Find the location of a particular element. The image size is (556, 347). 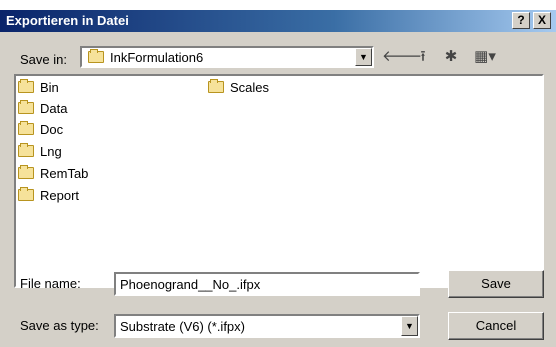

list-item-label: Report is located at coordinates (60, 195).